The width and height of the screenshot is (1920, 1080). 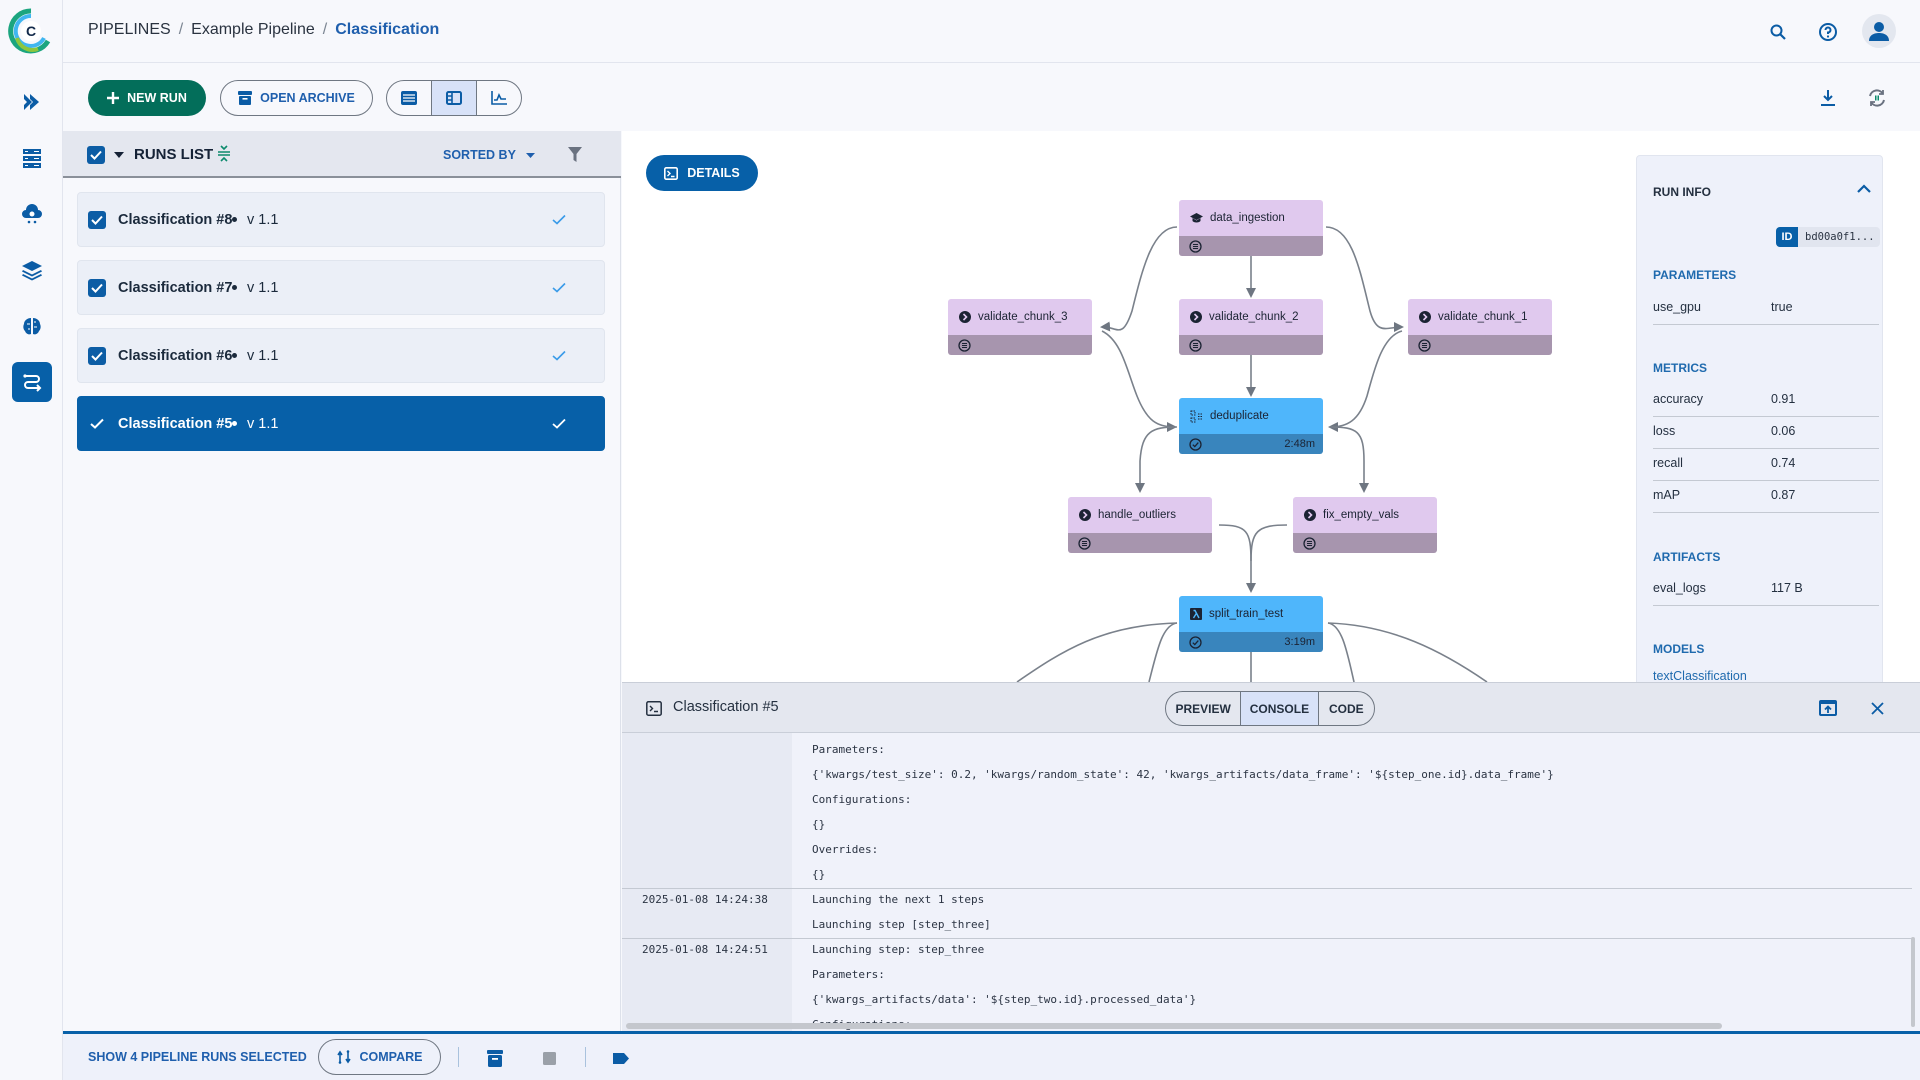 I want to click on select-all-checkbox, so click(x=96, y=155).